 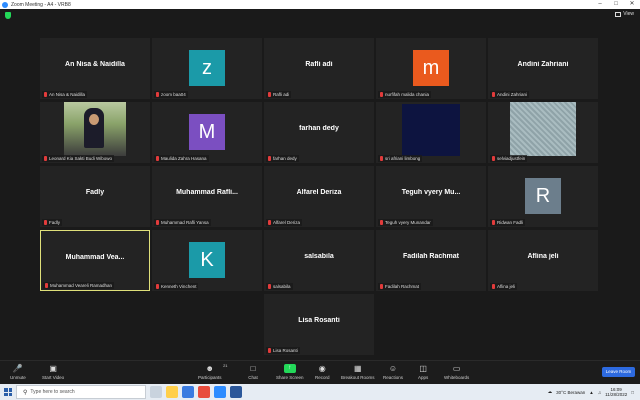 I want to click on participant-tile: z zoom baa04, so click(x=207, y=68).